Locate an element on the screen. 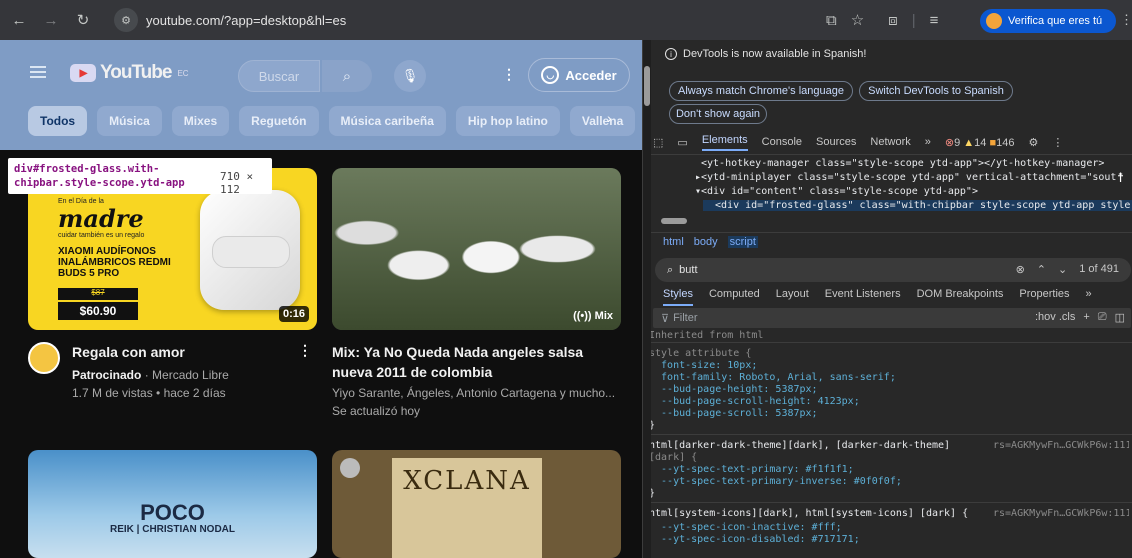  match-language-button: Always match Chrome's language is located at coordinates (761, 91).